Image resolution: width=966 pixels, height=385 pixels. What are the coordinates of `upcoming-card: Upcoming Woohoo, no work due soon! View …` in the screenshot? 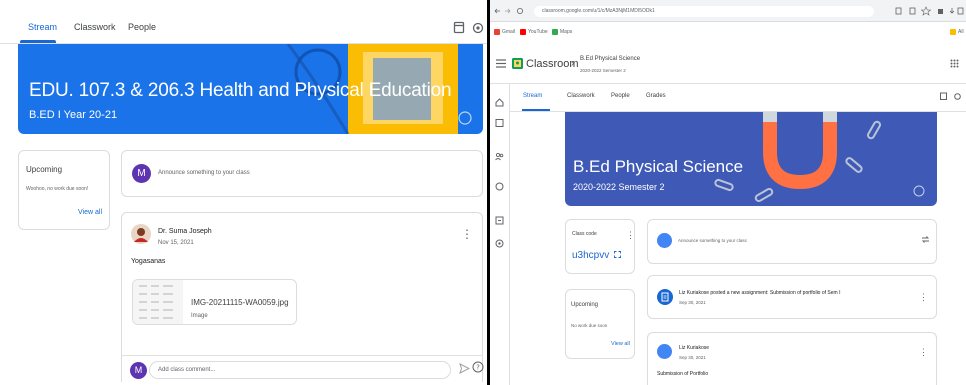 It's located at (64, 190).